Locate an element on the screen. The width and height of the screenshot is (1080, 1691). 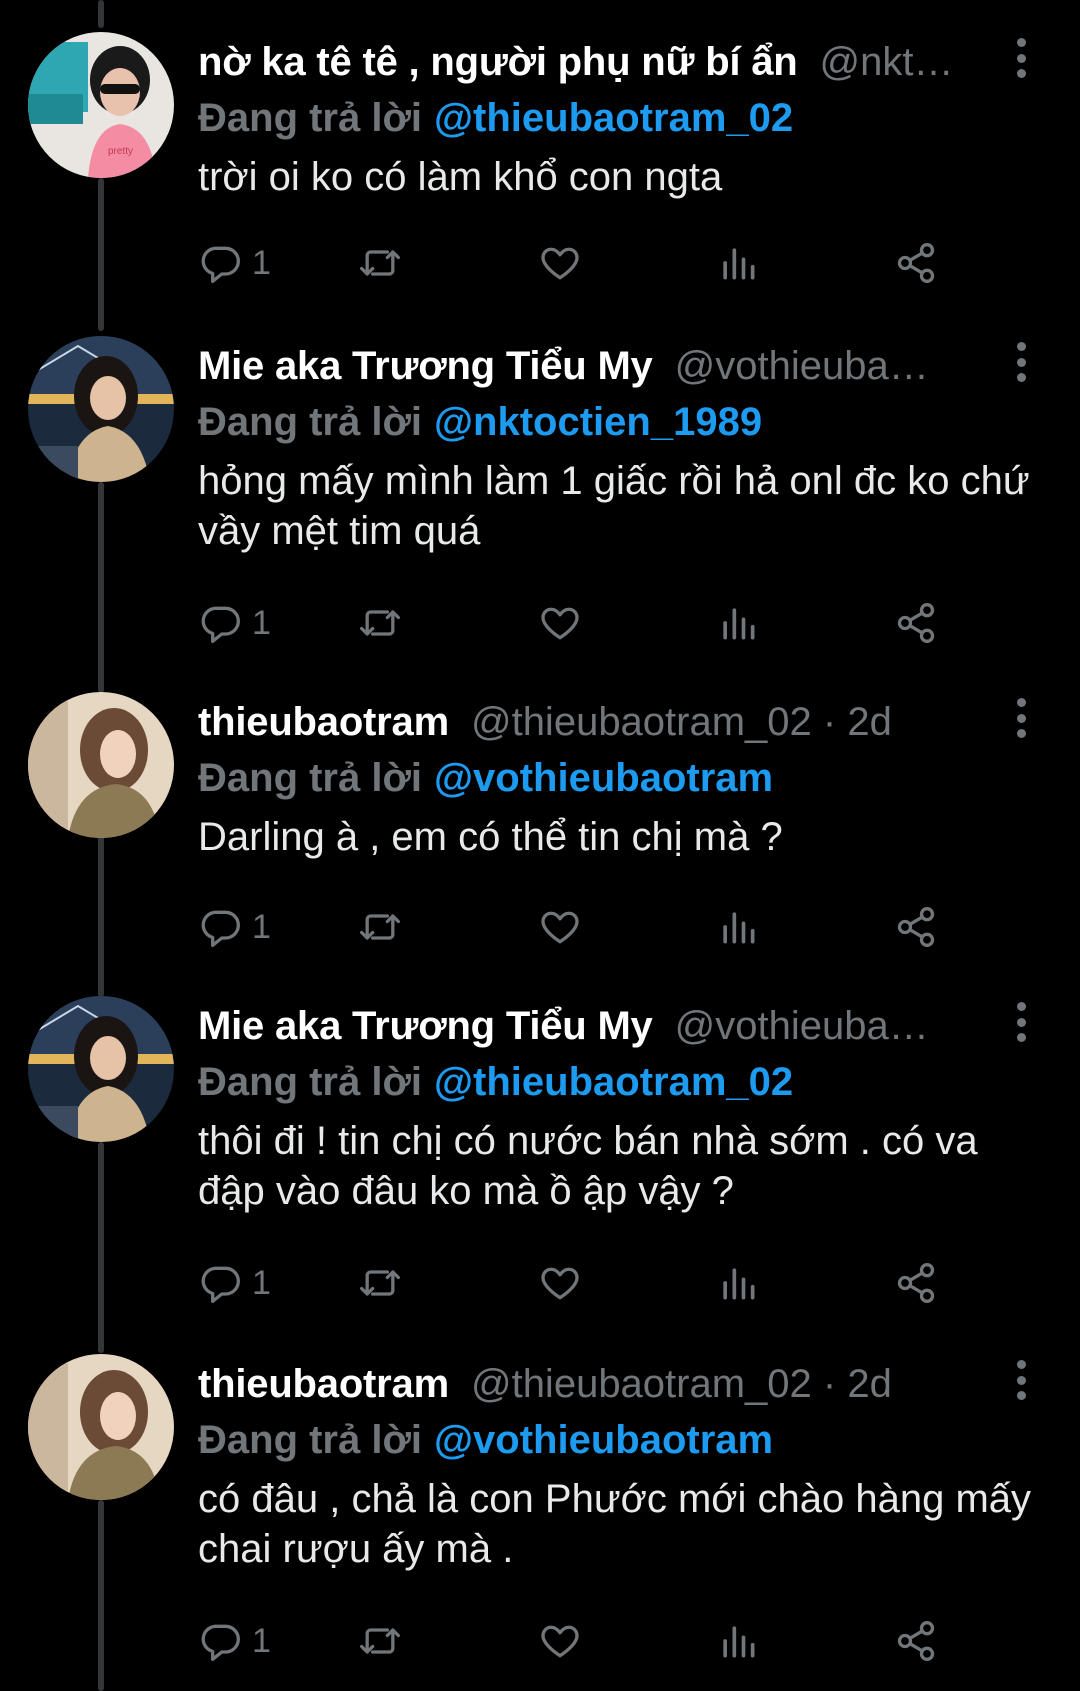
avatar: pretty is located at coordinates (101, 105).